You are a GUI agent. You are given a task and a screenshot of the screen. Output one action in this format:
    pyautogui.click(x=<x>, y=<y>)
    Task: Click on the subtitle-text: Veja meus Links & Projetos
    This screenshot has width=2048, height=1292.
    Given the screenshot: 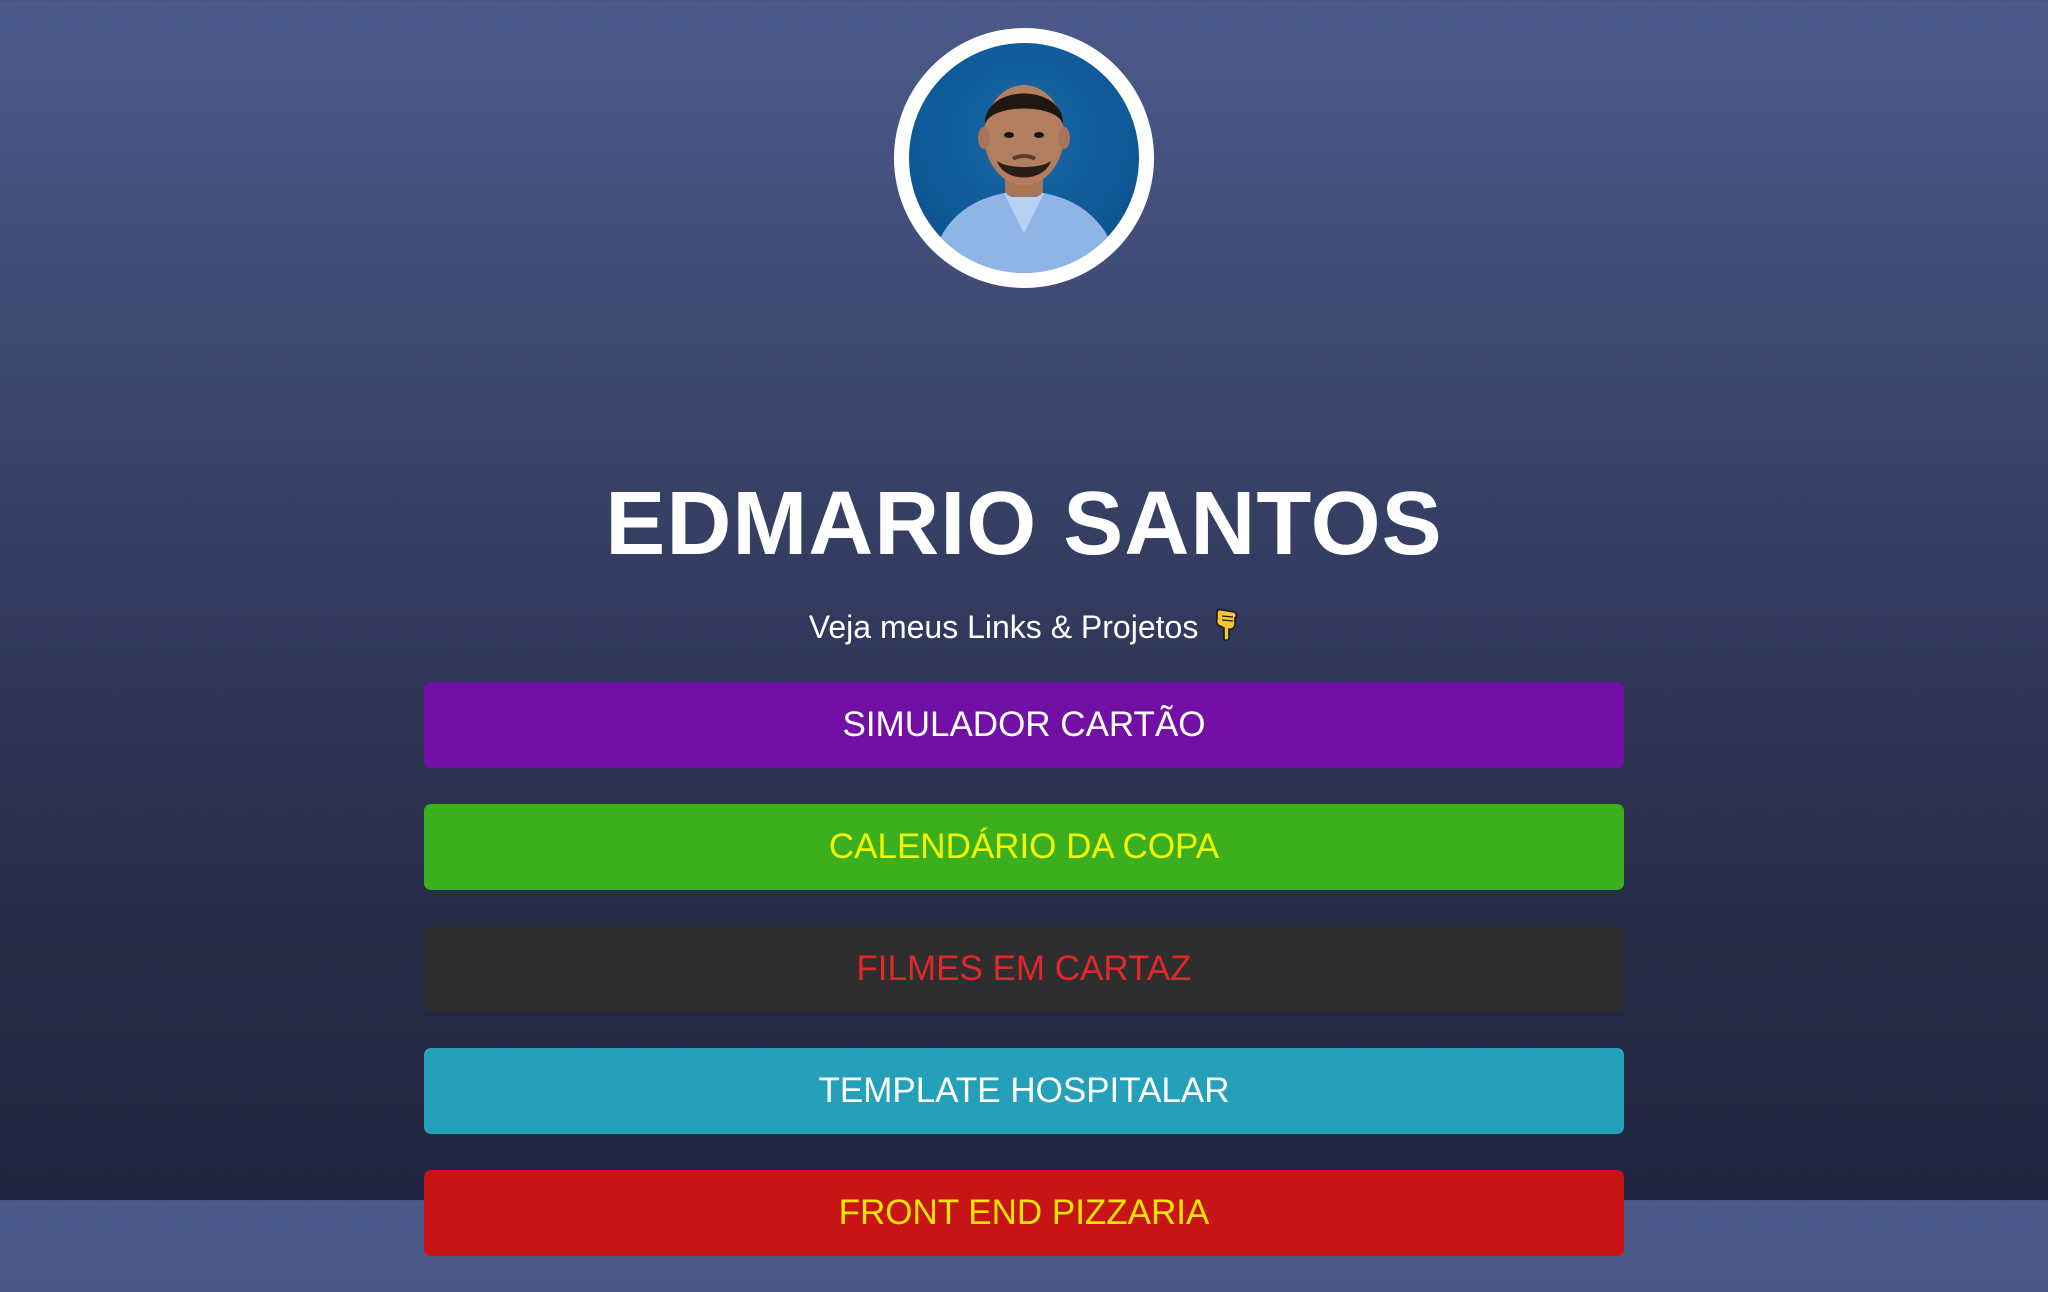 What is the action you would take?
    pyautogui.click(x=1003, y=627)
    